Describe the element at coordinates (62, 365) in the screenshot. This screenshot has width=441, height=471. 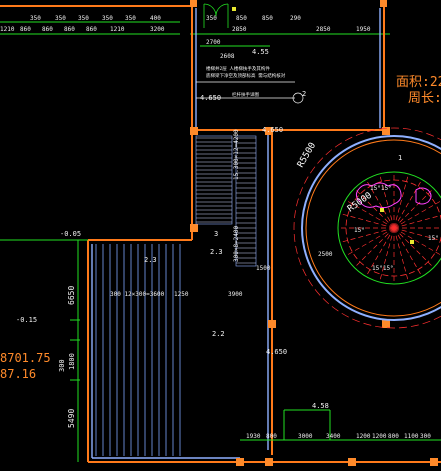
I see `left-dim-300: 300` at that location.